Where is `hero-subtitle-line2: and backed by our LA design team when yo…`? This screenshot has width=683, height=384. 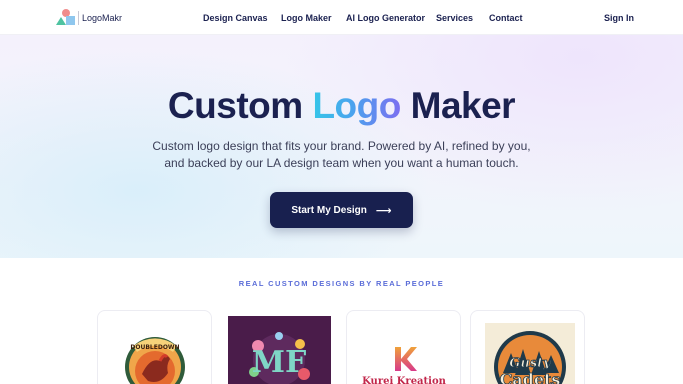
hero-subtitle-line2: and backed by our LA design team when yo… is located at coordinates (341, 163).